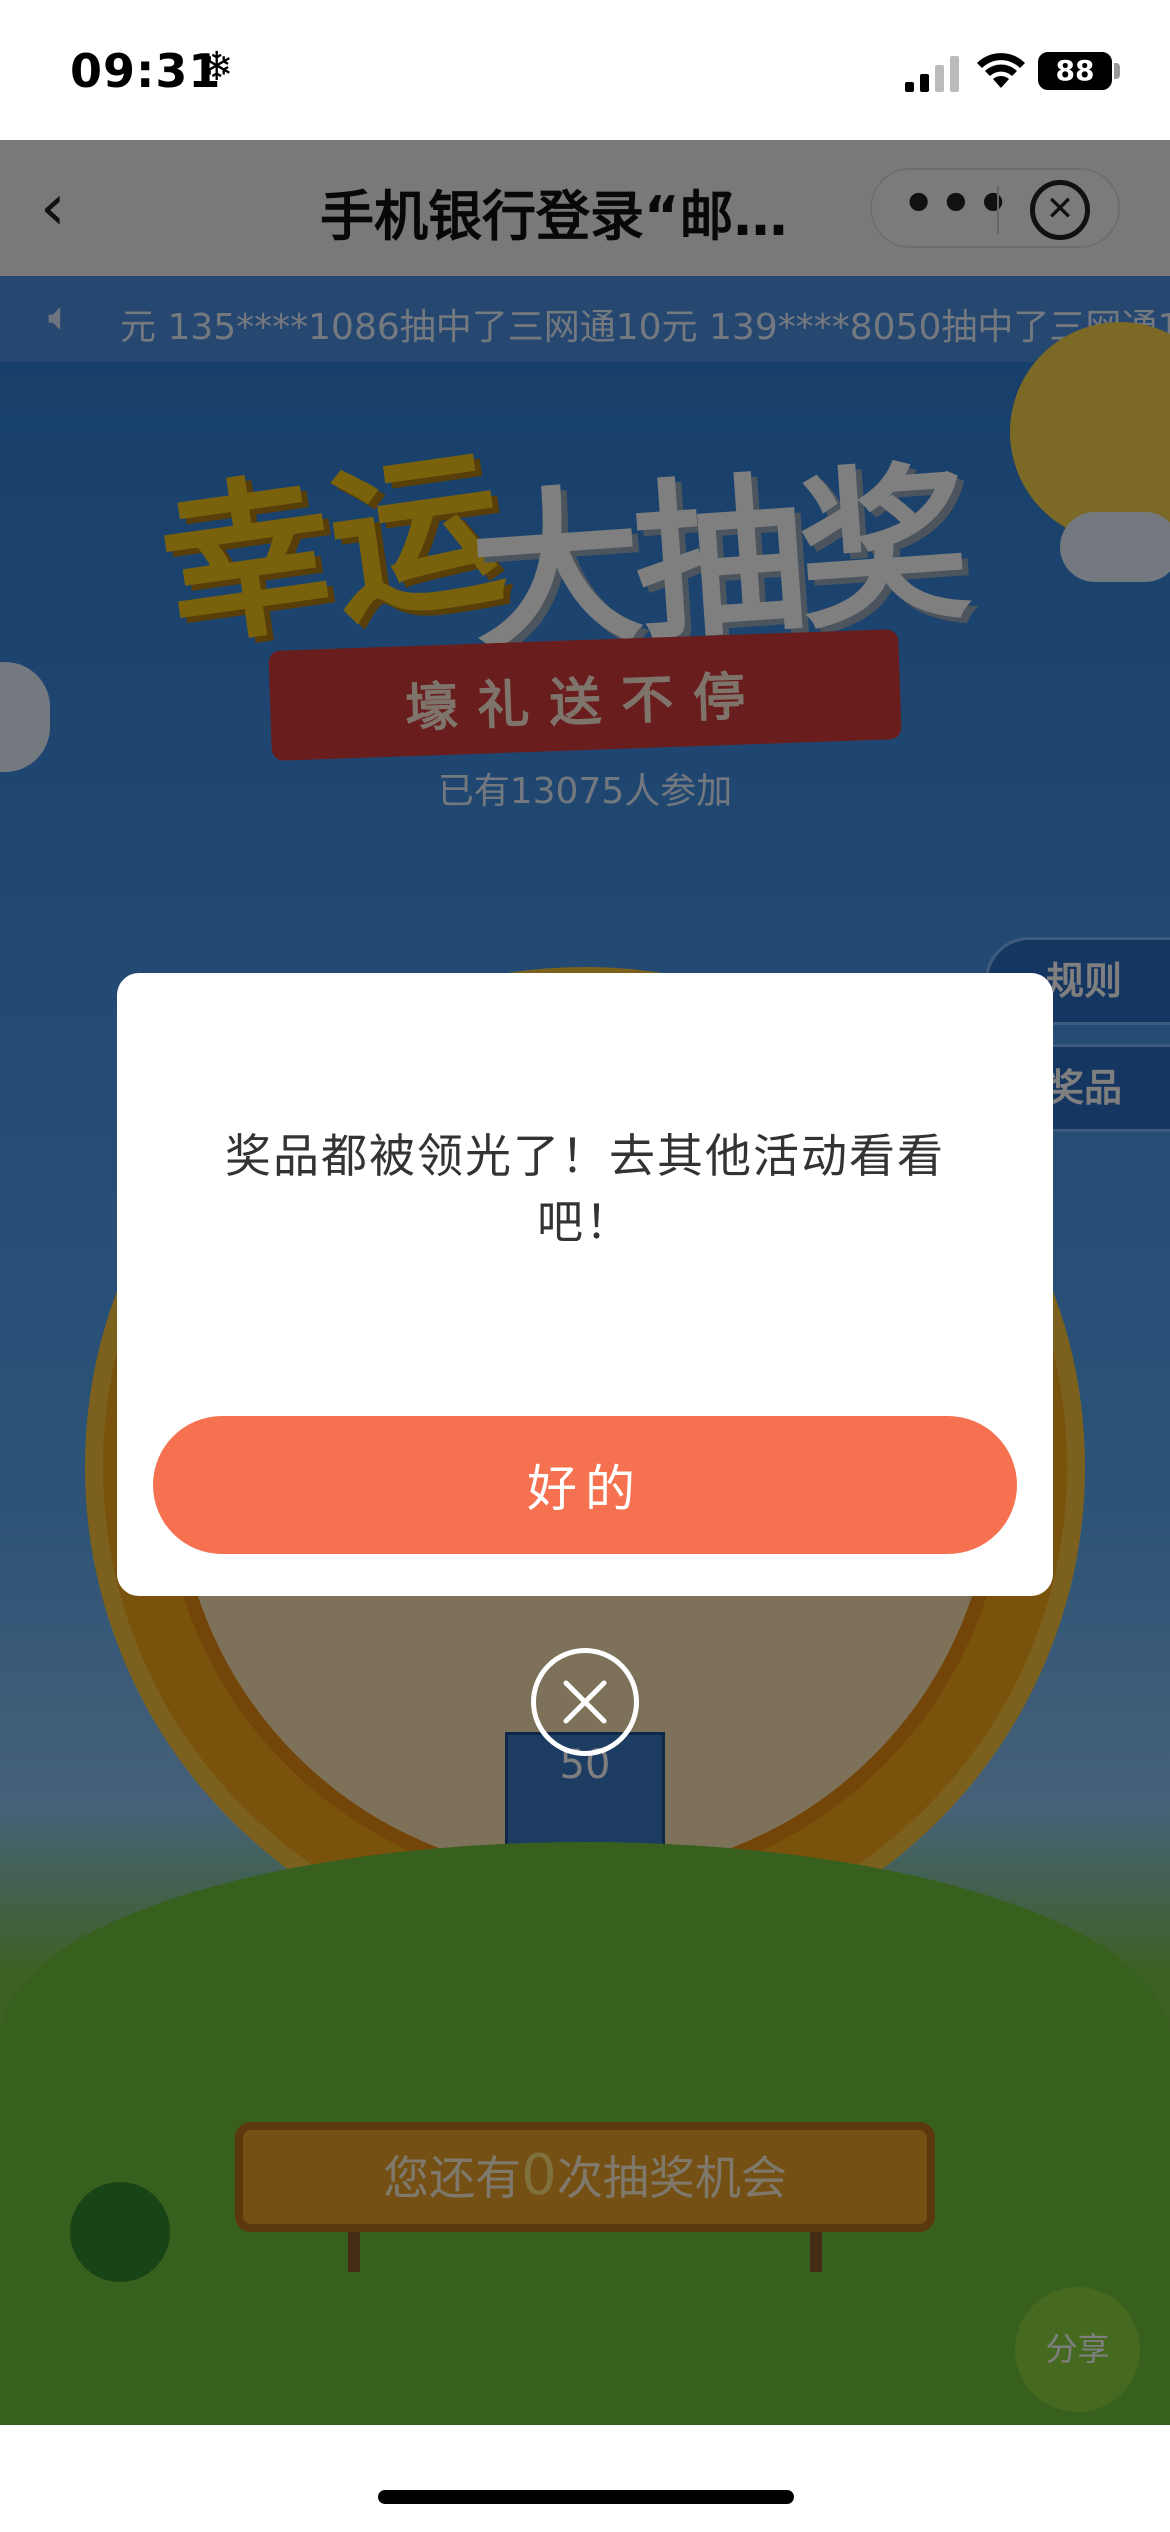 Image resolution: width=1170 pixels, height=2532 pixels. What do you see at coordinates (146, 71) in the screenshot?
I see `status-time: 09:31` at bounding box center [146, 71].